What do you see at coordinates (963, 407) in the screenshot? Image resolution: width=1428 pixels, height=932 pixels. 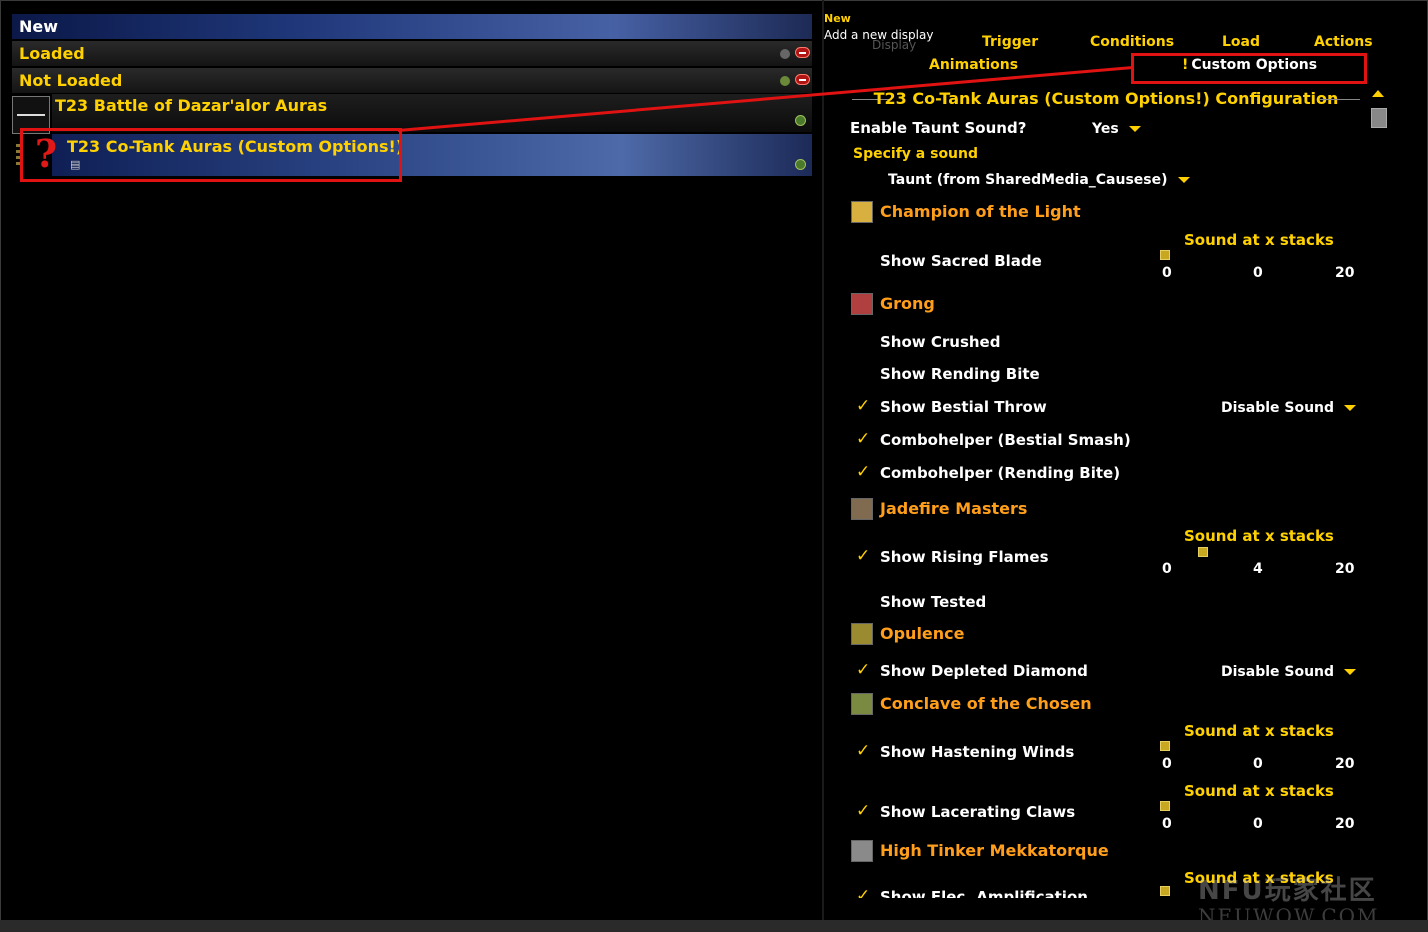 I see `option-bestial-throw: Show Bestial Throw` at bounding box center [963, 407].